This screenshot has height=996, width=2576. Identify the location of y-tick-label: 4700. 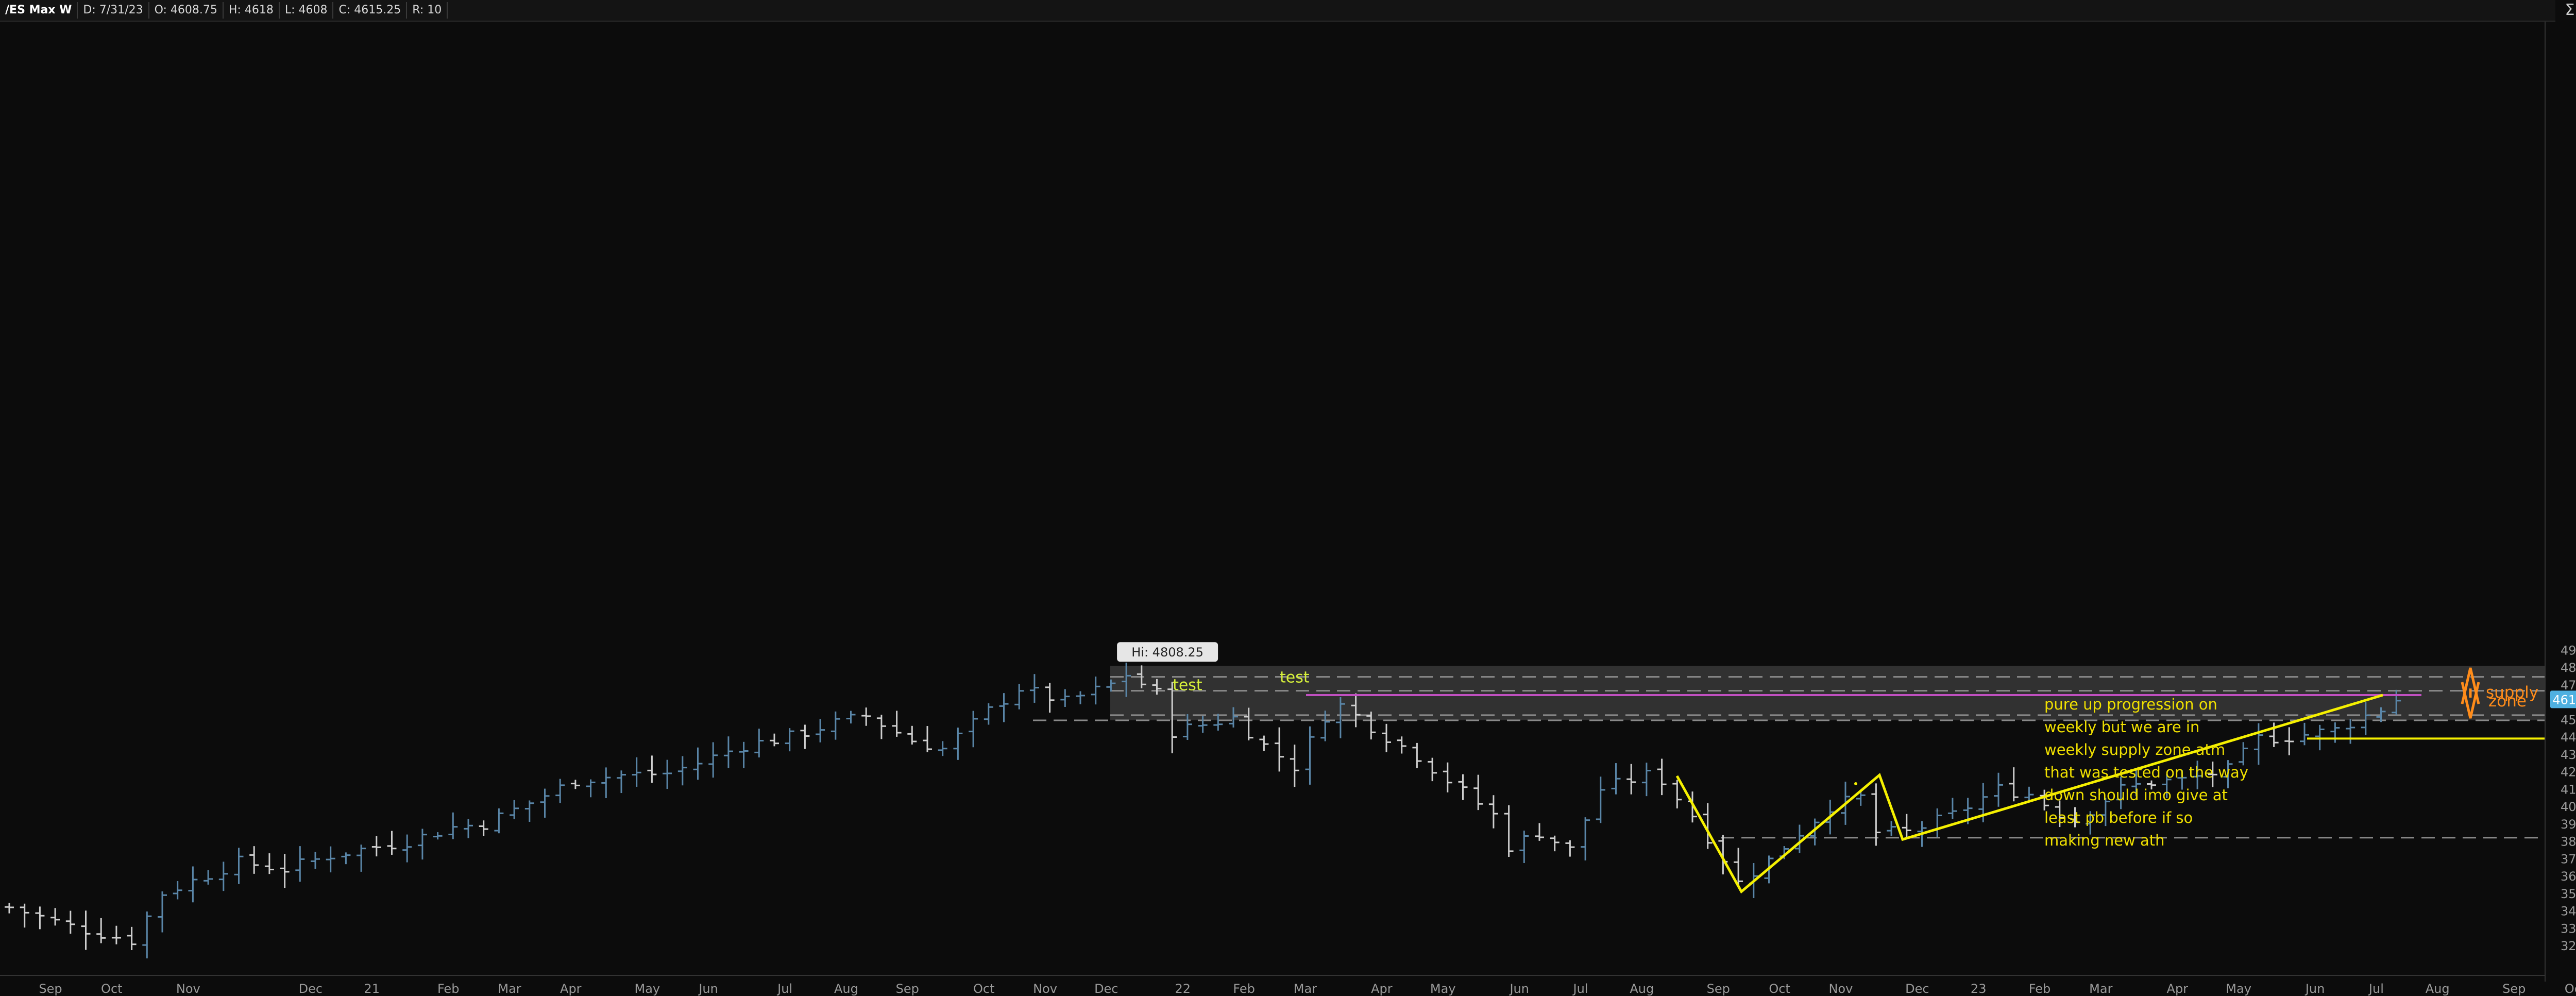
(2568, 685).